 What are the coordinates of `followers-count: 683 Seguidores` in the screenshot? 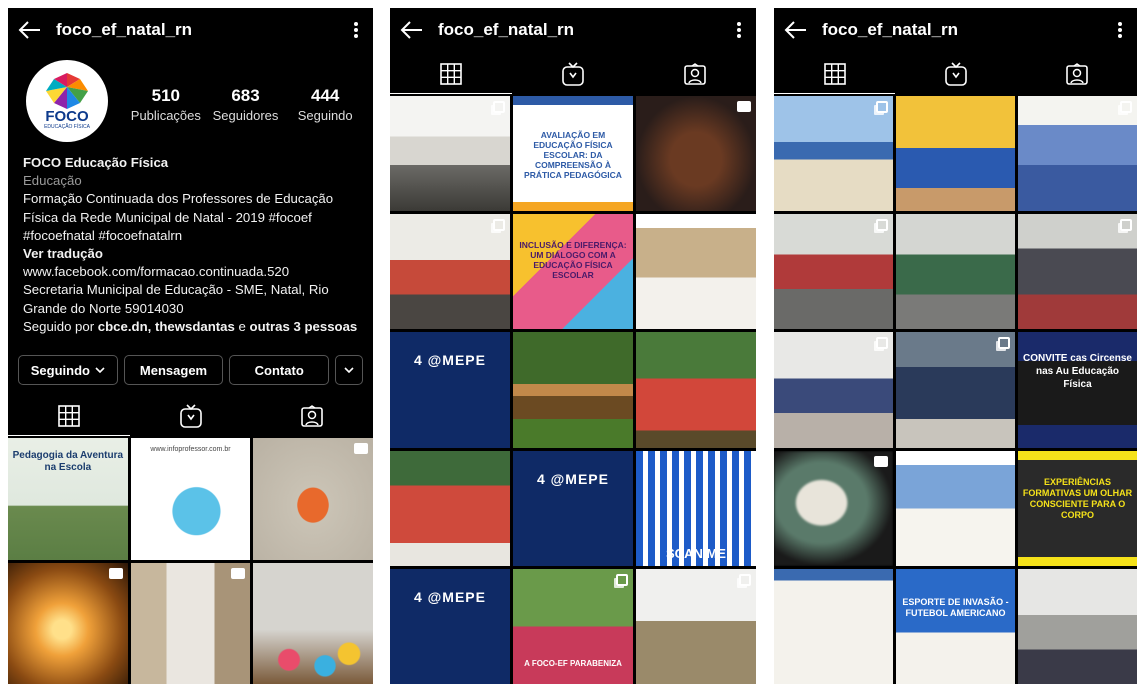 It's located at (246, 104).